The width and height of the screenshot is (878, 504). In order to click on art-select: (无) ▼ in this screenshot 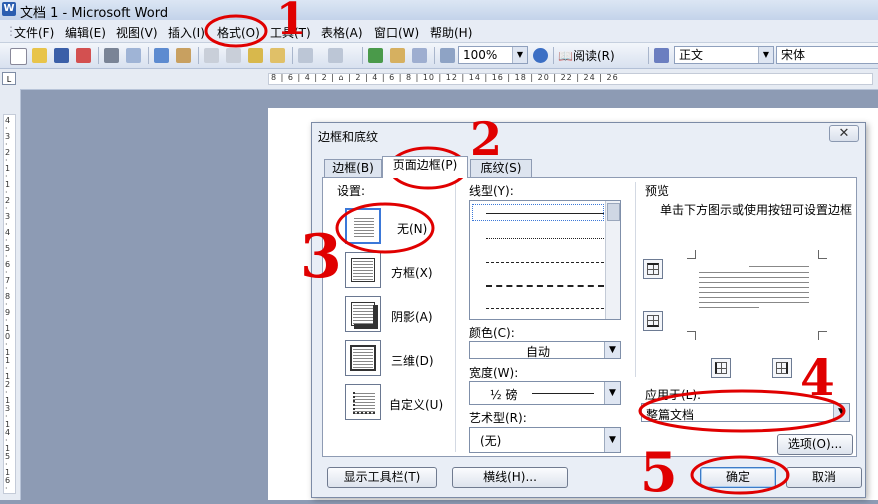, I will do `click(545, 440)`.